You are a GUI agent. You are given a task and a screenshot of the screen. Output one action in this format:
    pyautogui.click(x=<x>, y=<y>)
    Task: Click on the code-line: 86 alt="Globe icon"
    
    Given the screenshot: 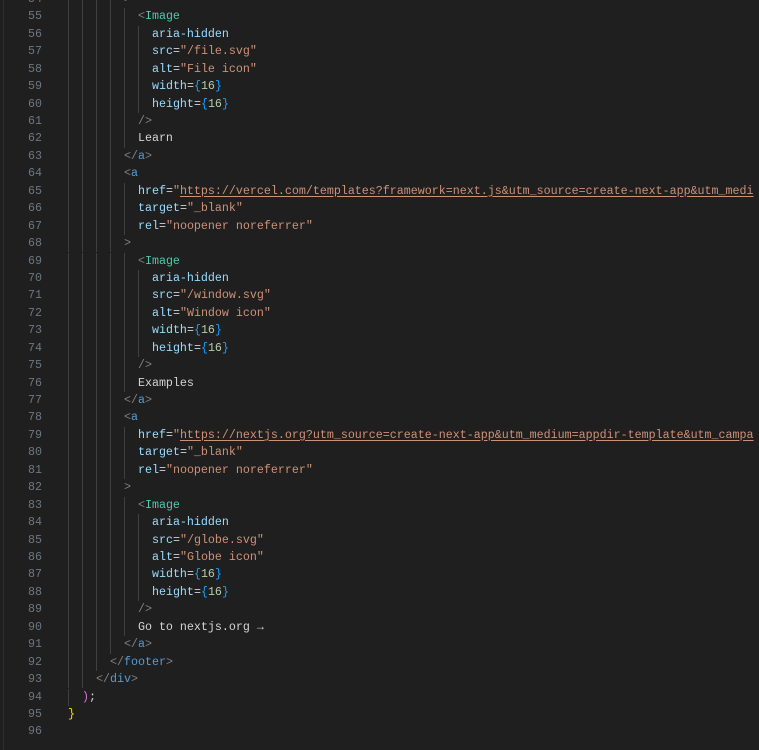 What is the action you would take?
    pyautogui.click(x=379, y=557)
    